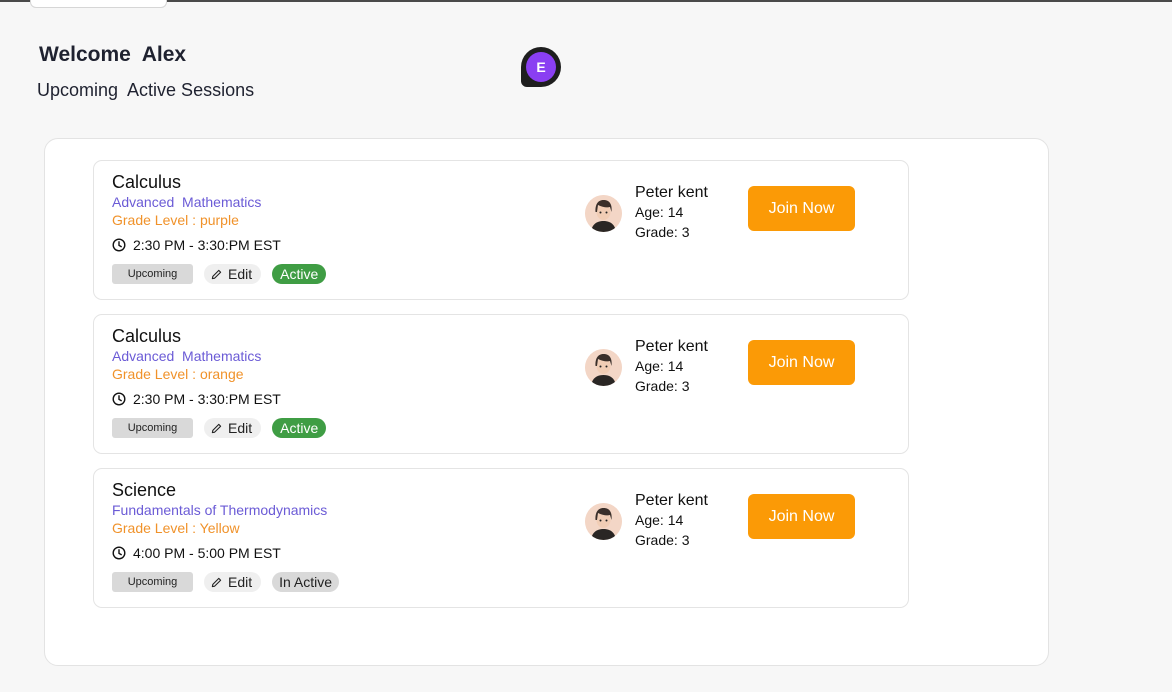  I want to click on session-subject: Science, so click(144, 490).